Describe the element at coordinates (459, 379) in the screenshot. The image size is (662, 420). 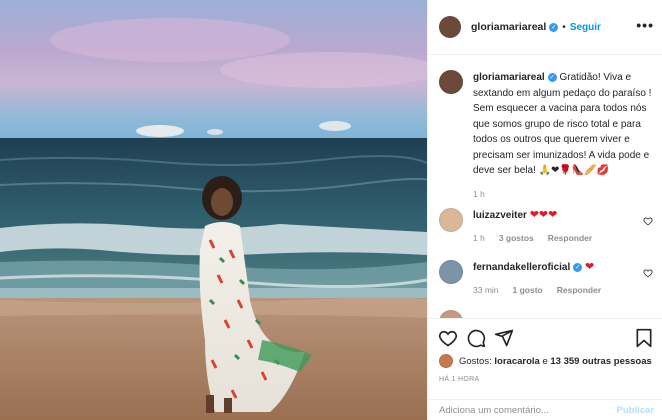
I see `post-timestamp: HÁ 1 HORA` at that location.